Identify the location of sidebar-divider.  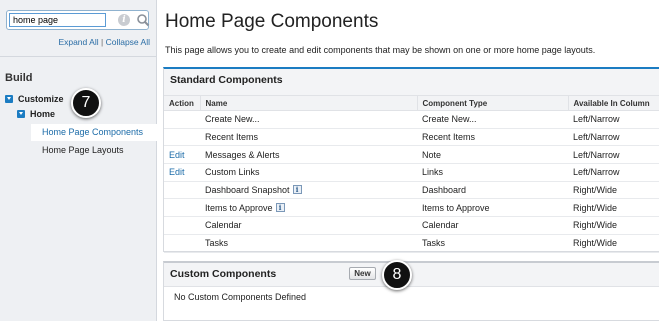
(78, 56).